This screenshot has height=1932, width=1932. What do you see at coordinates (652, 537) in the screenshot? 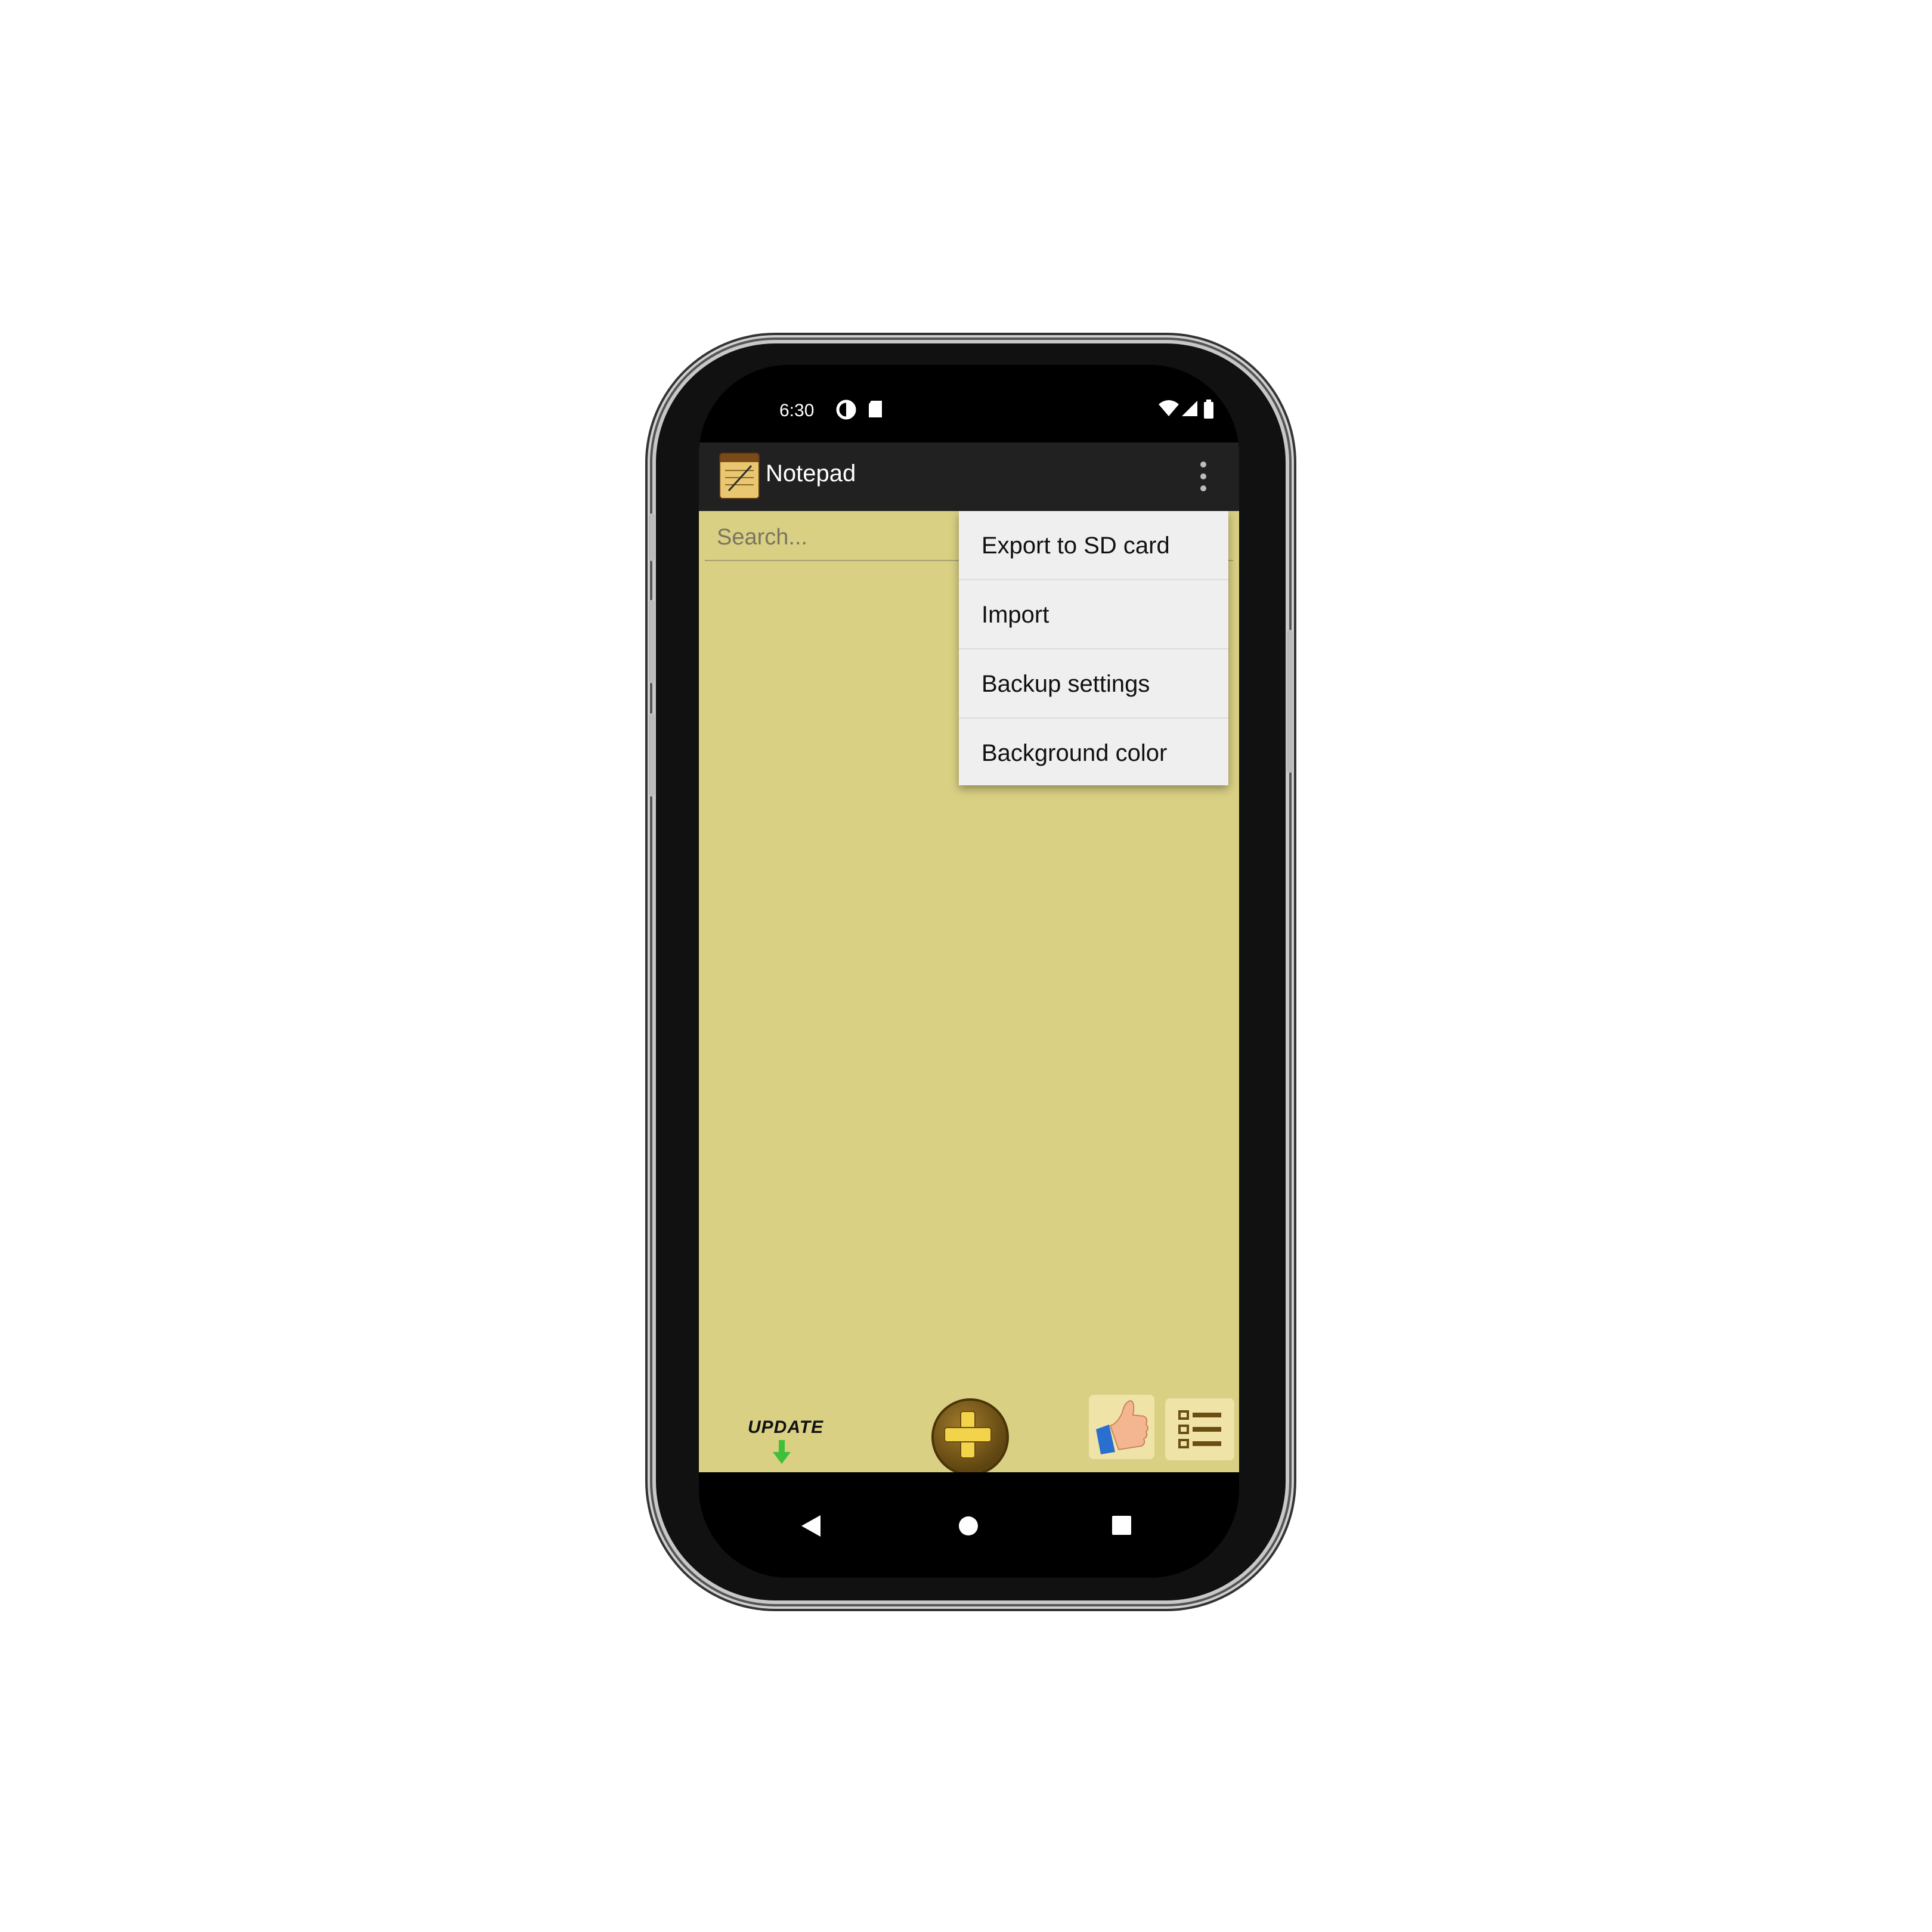
I see `side-button` at bounding box center [652, 537].